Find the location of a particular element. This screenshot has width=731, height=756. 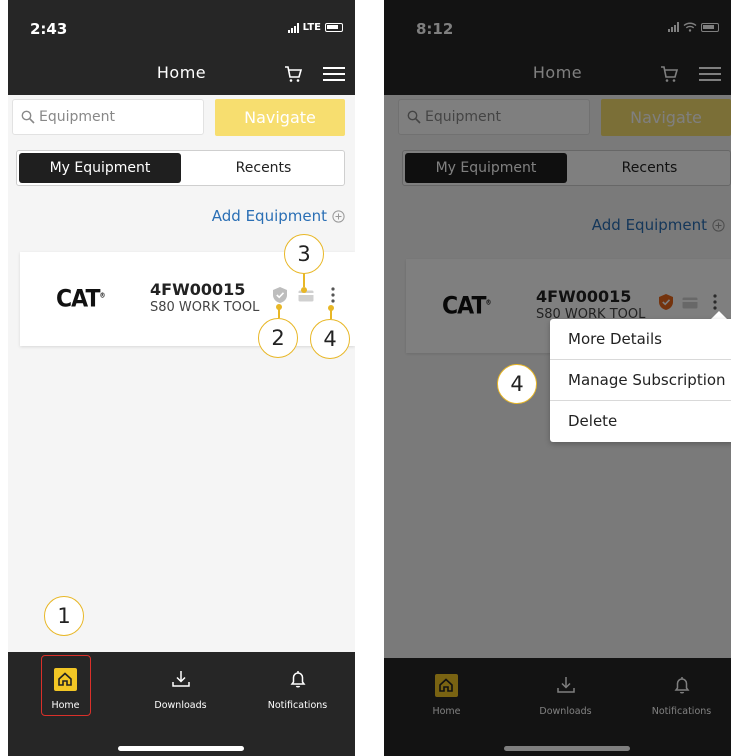

status-time: 2:43 is located at coordinates (49, 29).